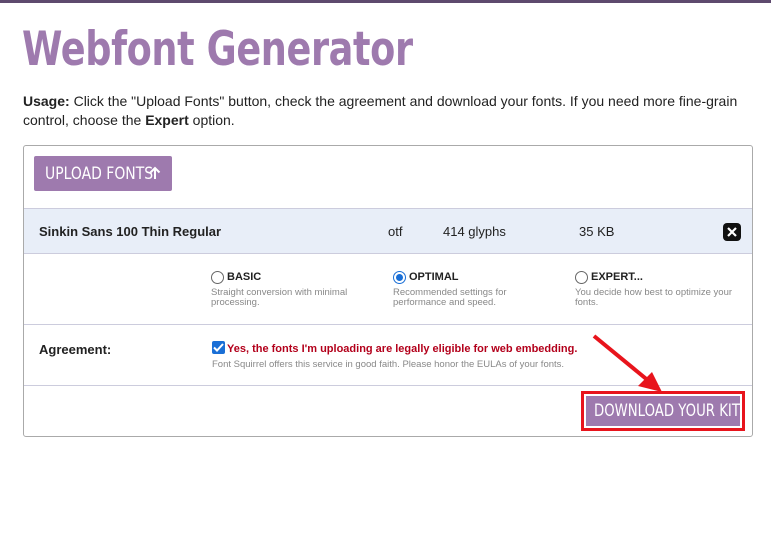  Describe the element at coordinates (597, 231) in the screenshot. I see `font-file-size: 35 KB` at that location.